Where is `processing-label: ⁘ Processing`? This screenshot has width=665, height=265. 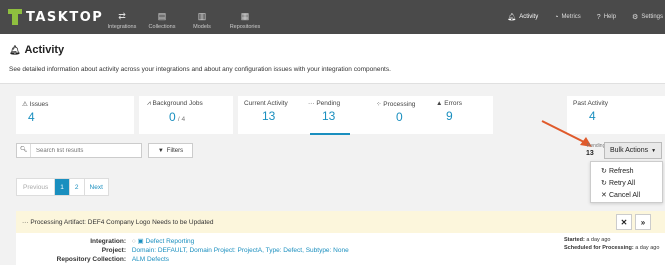 processing-label: ⁘ Processing is located at coordinates (396, 104).